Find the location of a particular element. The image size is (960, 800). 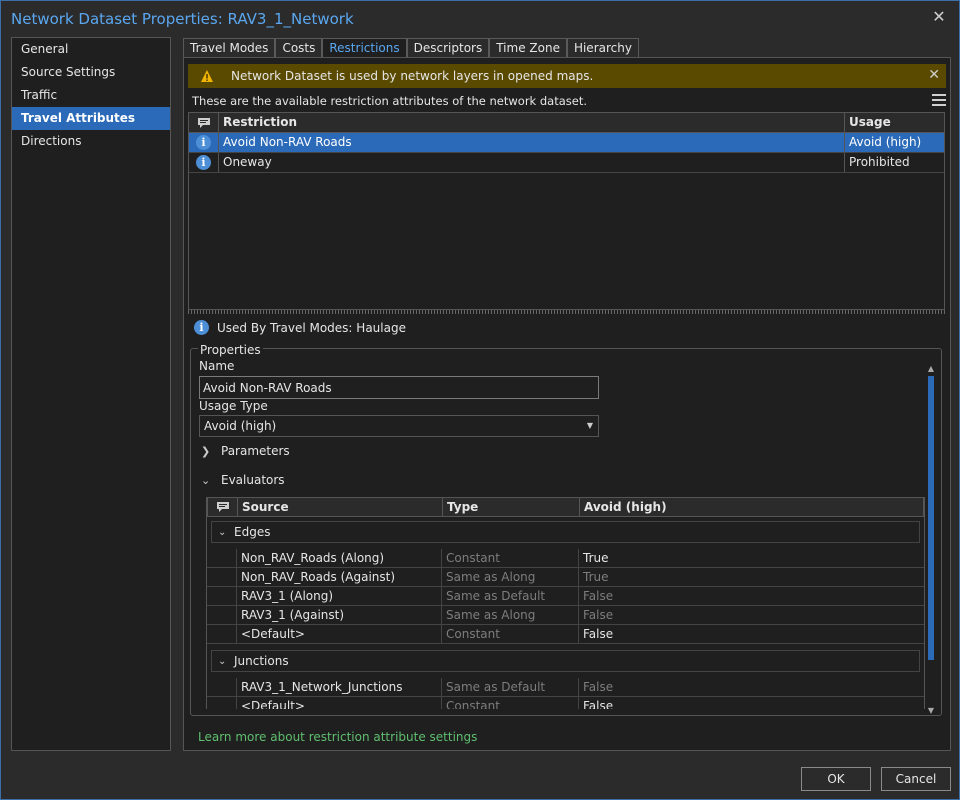

menu-icon is located at coordinates (939, 100).